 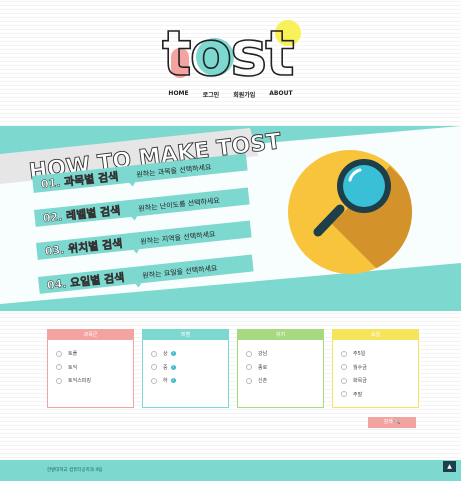 I want to click on search-button: 검색 🔍, so click(x=392, y=422).